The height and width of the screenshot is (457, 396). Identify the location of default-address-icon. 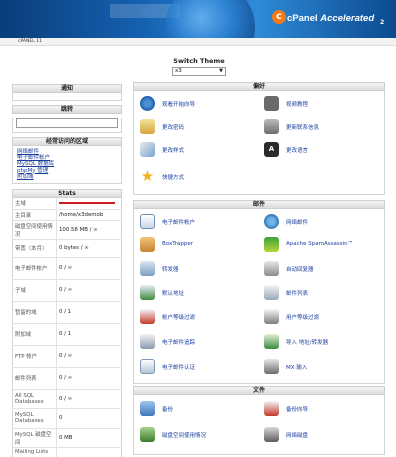
(147, 292).